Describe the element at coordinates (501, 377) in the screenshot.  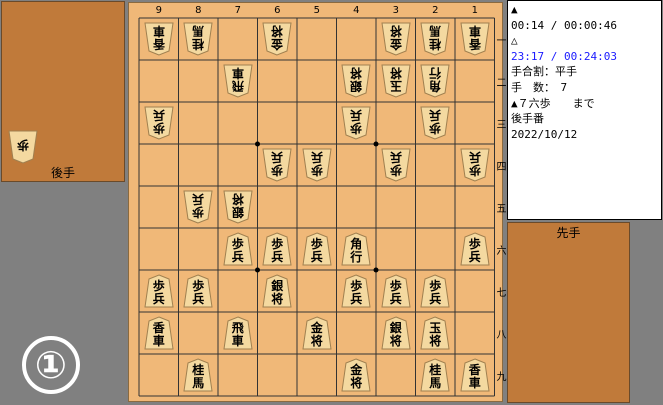
I see `rank-label: 九` at that location.